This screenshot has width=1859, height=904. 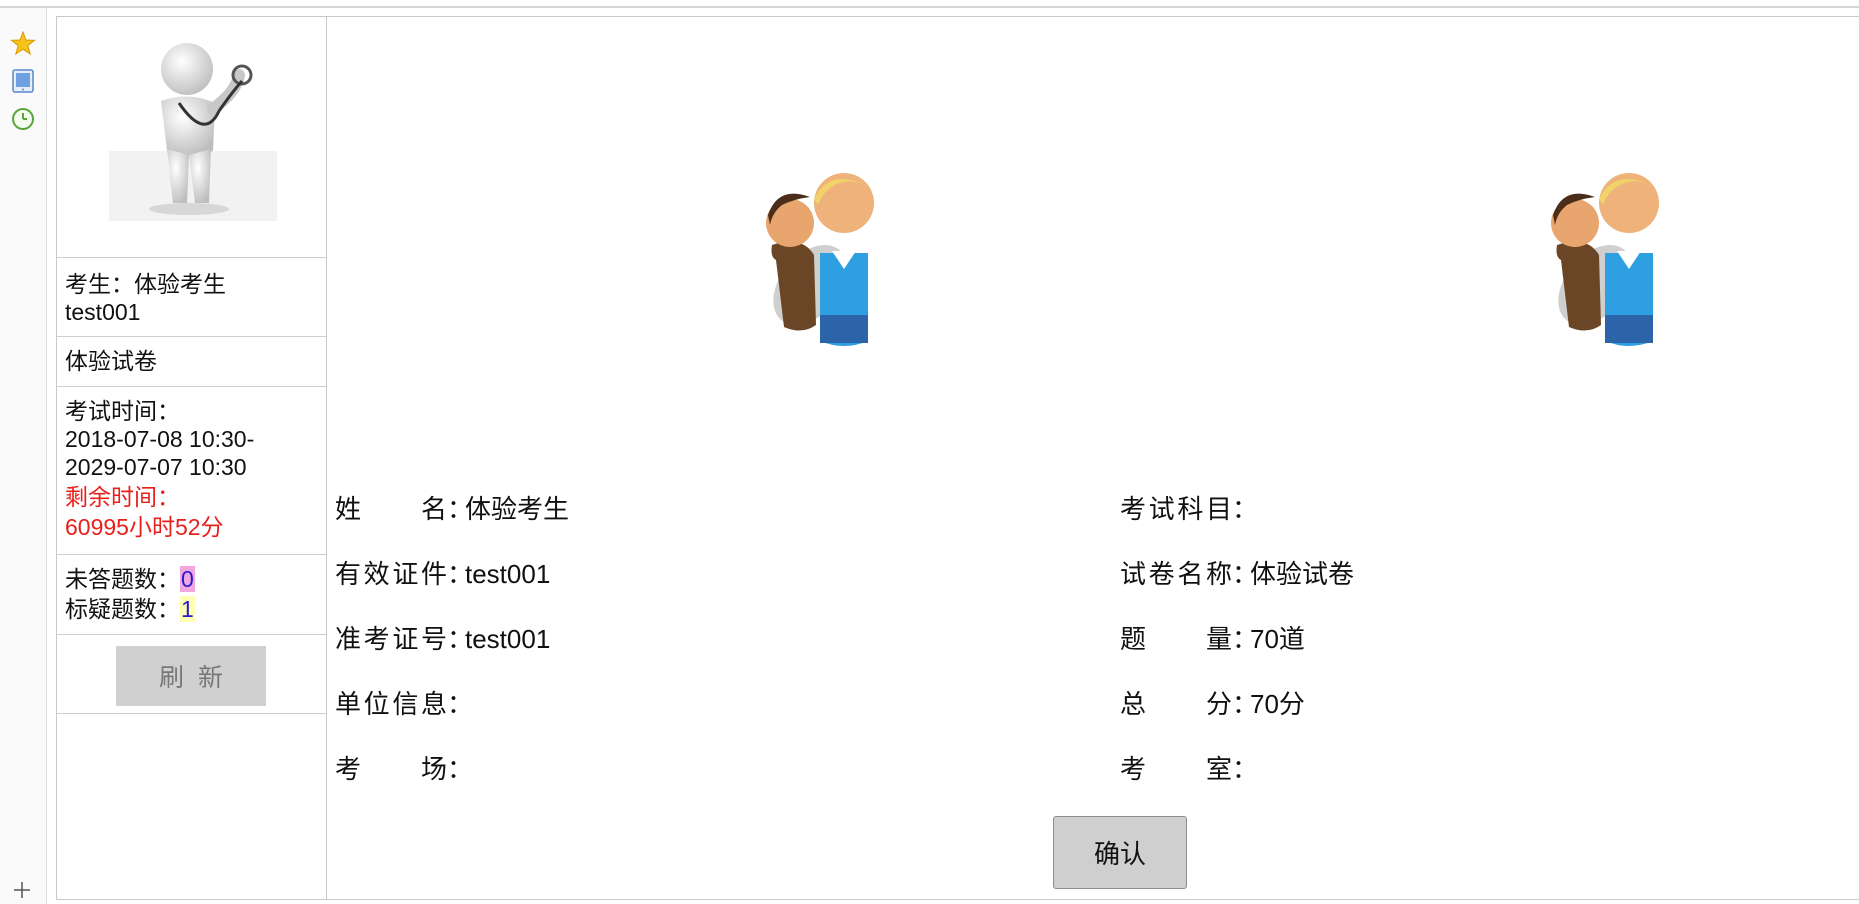 I want to click on info-label: 考室, so click(x=1176, y=769).